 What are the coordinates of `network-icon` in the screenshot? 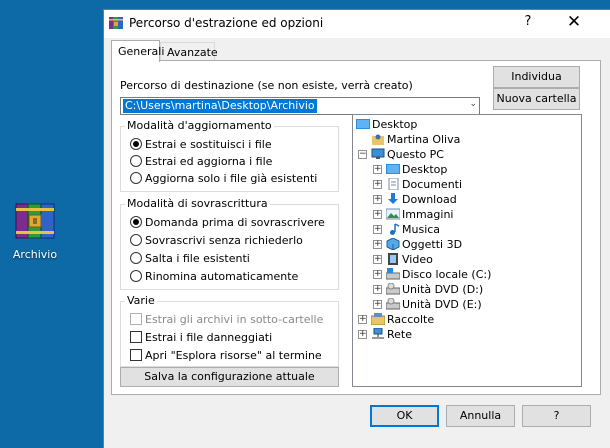 It's located at (378, 333).